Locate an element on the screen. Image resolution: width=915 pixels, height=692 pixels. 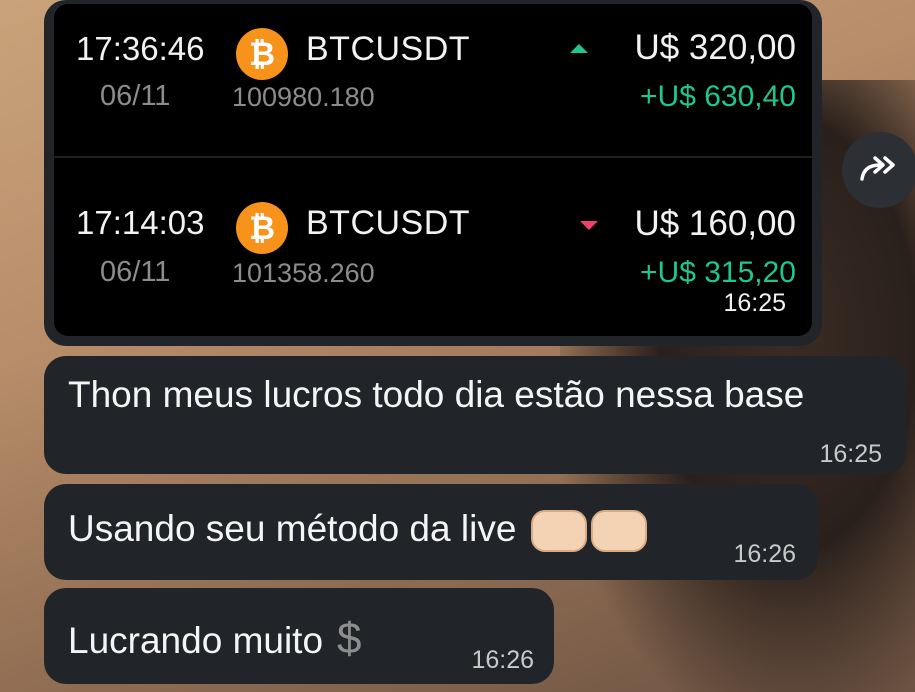
message-text: Usando seu método da live is located at coordinates (292, 528).